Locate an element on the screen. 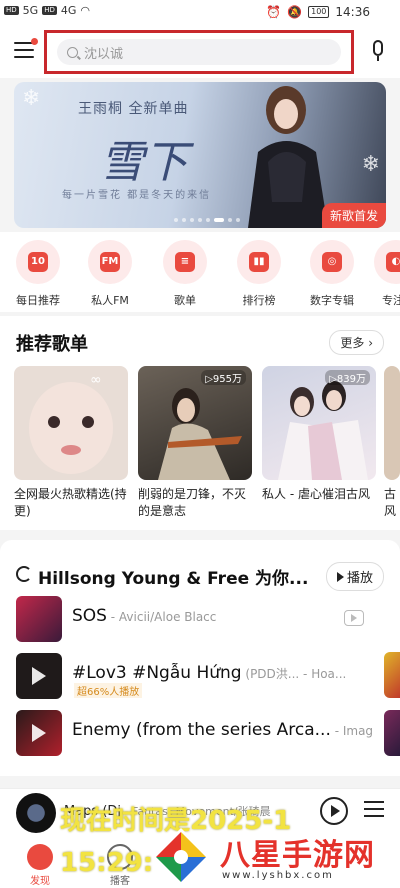 The width and height of the screenshot is (400, 888). playlist-card: ▷955万 削弱的是刀锋，不灭的是意志 is located at coordinates (195, 443).